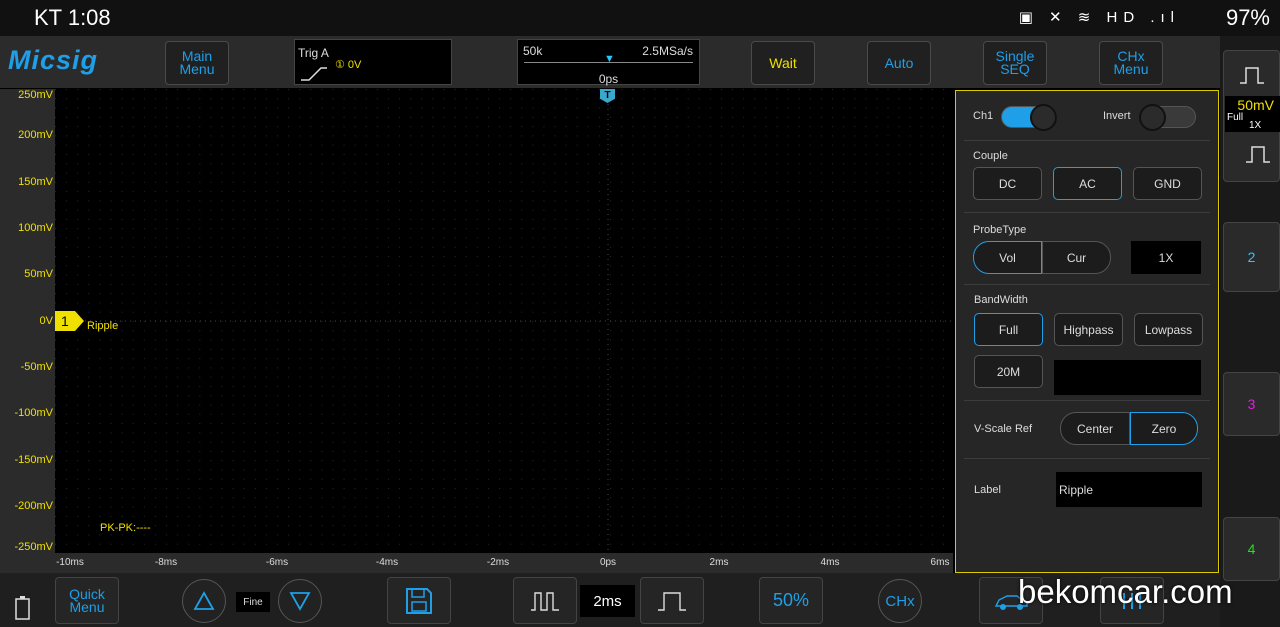 The width and height of the screenshot is (1280, 627). I want to click on timebase-status: 50k 2.5MSa/s ▼ 0ps, so click(608, 62).